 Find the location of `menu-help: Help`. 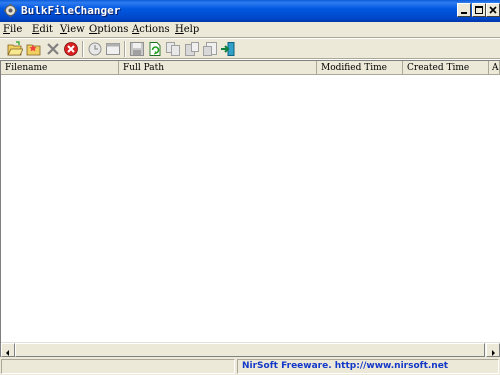

menu-help: Help is located at coordinates (187, 29).